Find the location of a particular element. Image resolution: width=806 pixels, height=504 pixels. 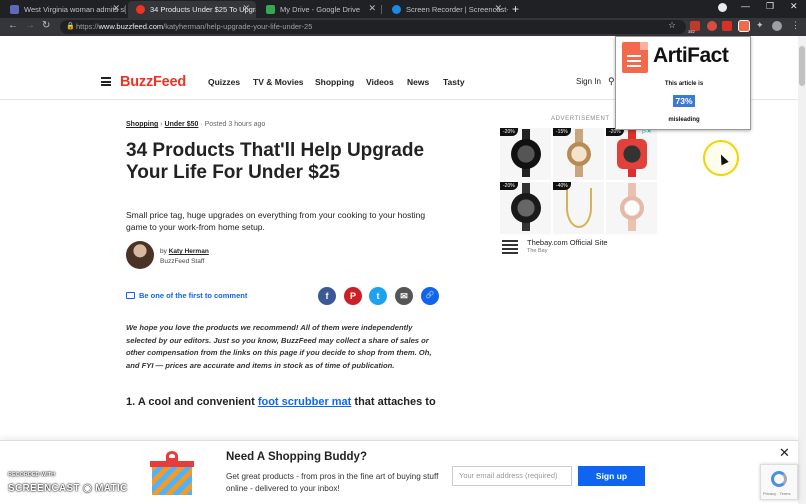

ad-label: ADVERTISEMENT is located at coordinates (580, 119).